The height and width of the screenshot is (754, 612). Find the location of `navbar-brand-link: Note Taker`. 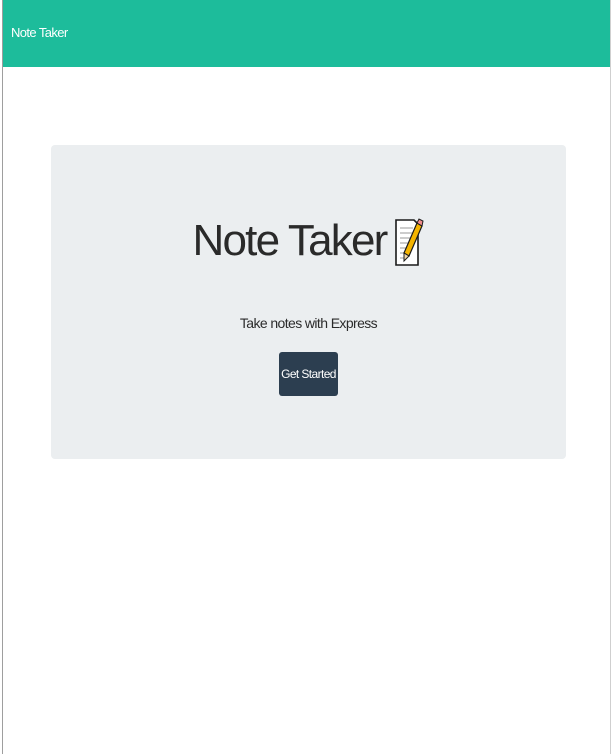

navbar-brand-link: Note Taker is located at coordinates (39, 32).